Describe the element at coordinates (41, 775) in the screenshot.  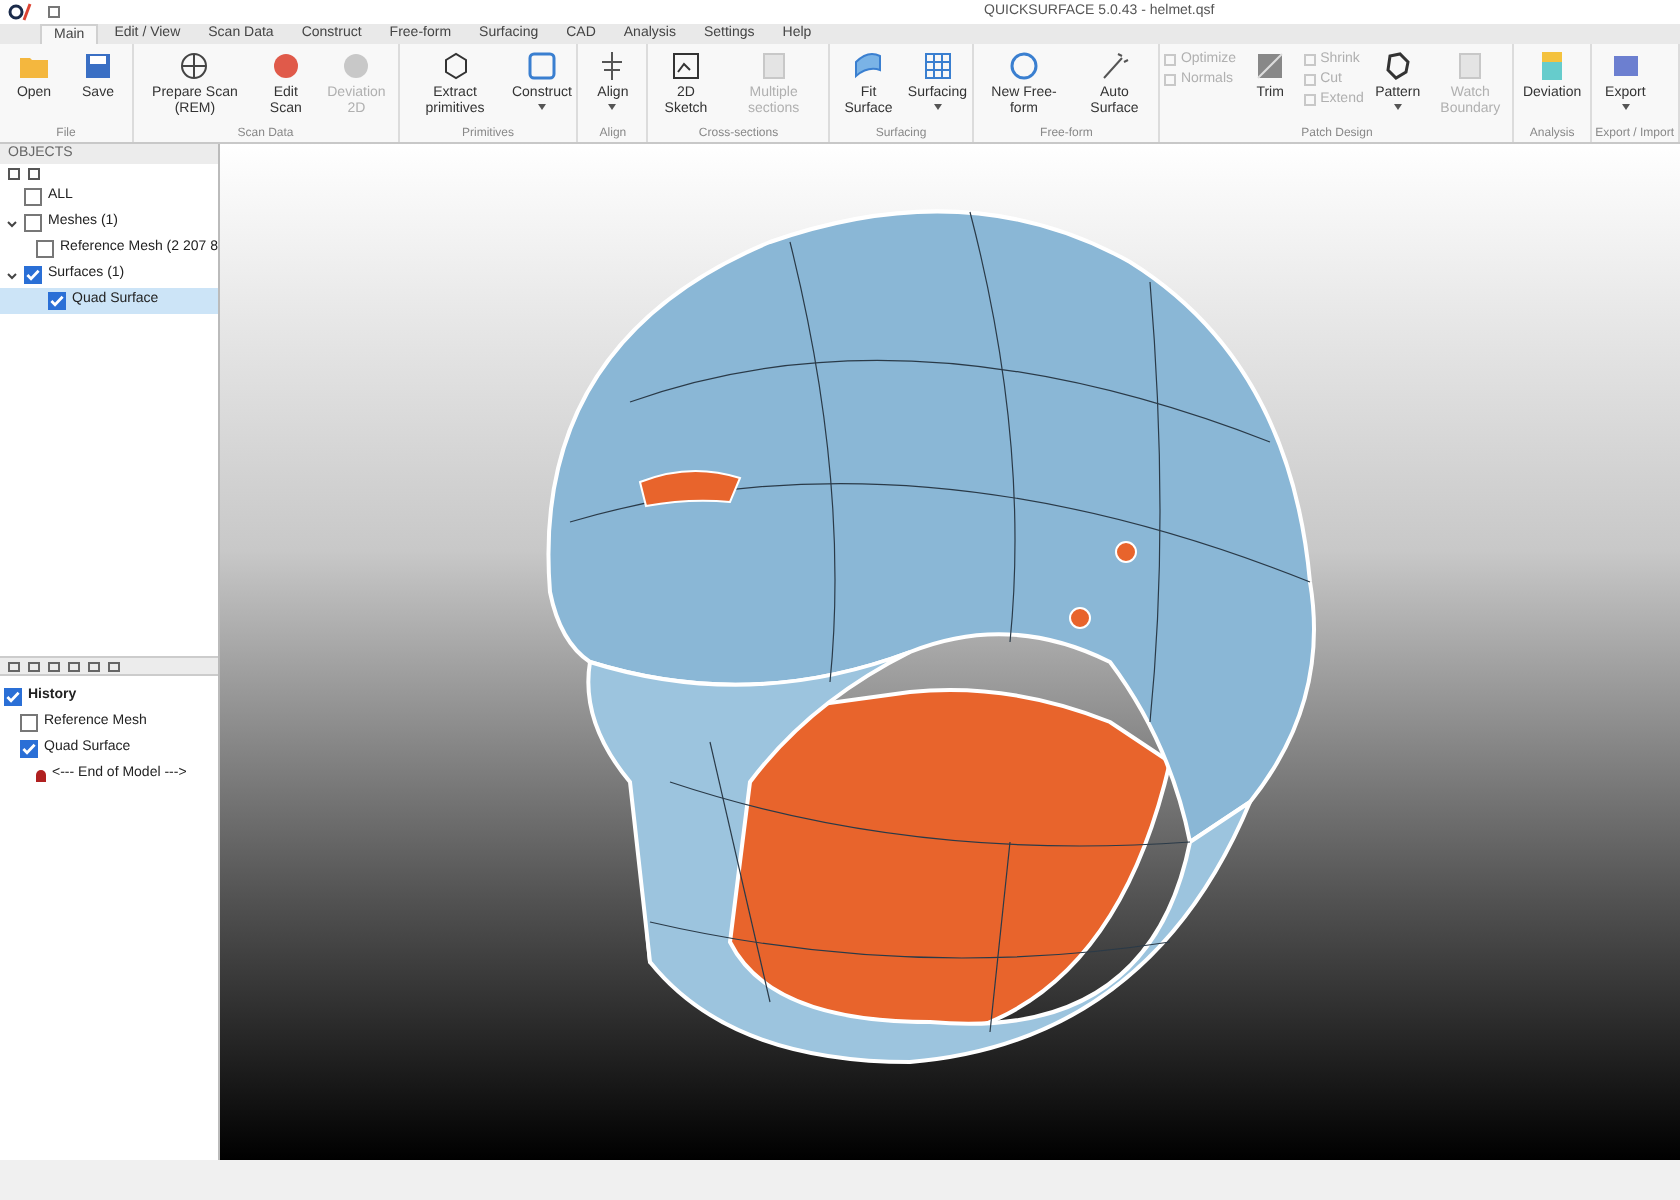
I see `marker-icon` at that location.